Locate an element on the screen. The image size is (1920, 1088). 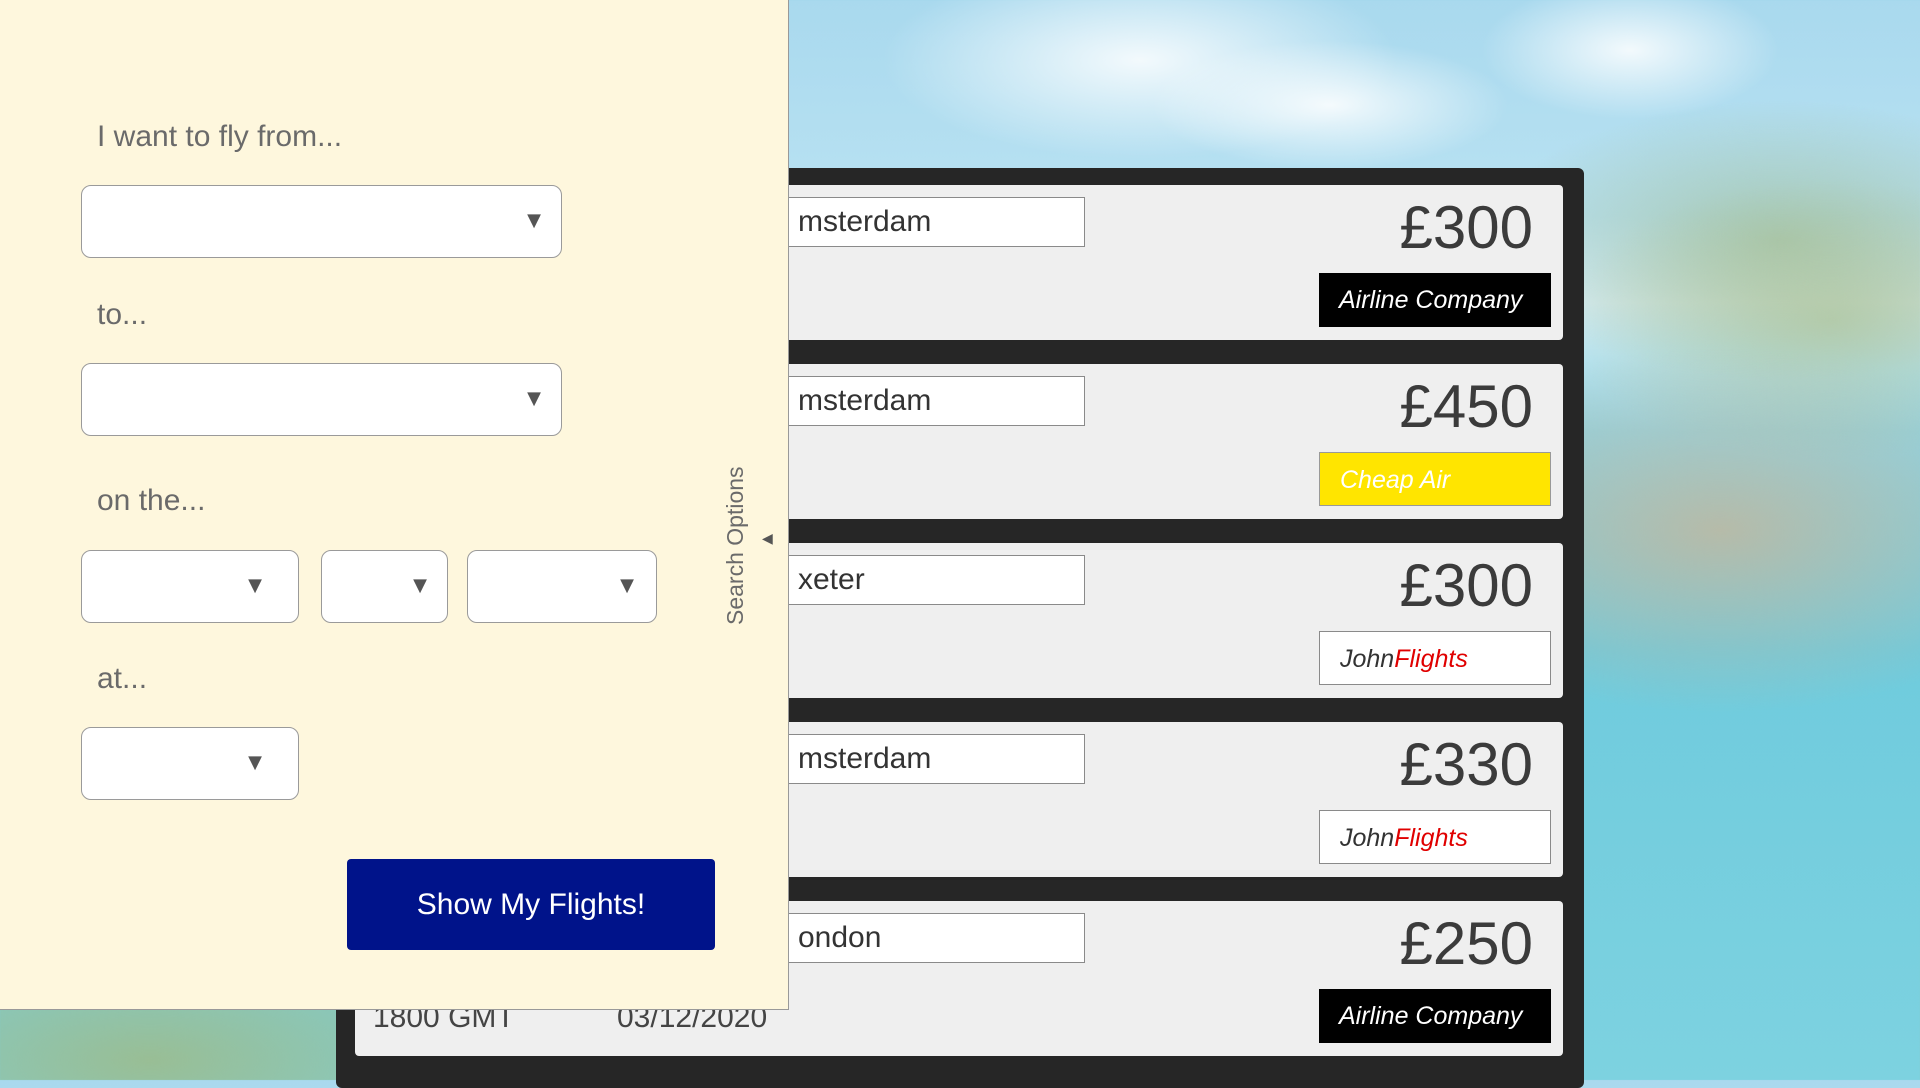
search-options-tab: Search Options is located at coordinates (735, 545).